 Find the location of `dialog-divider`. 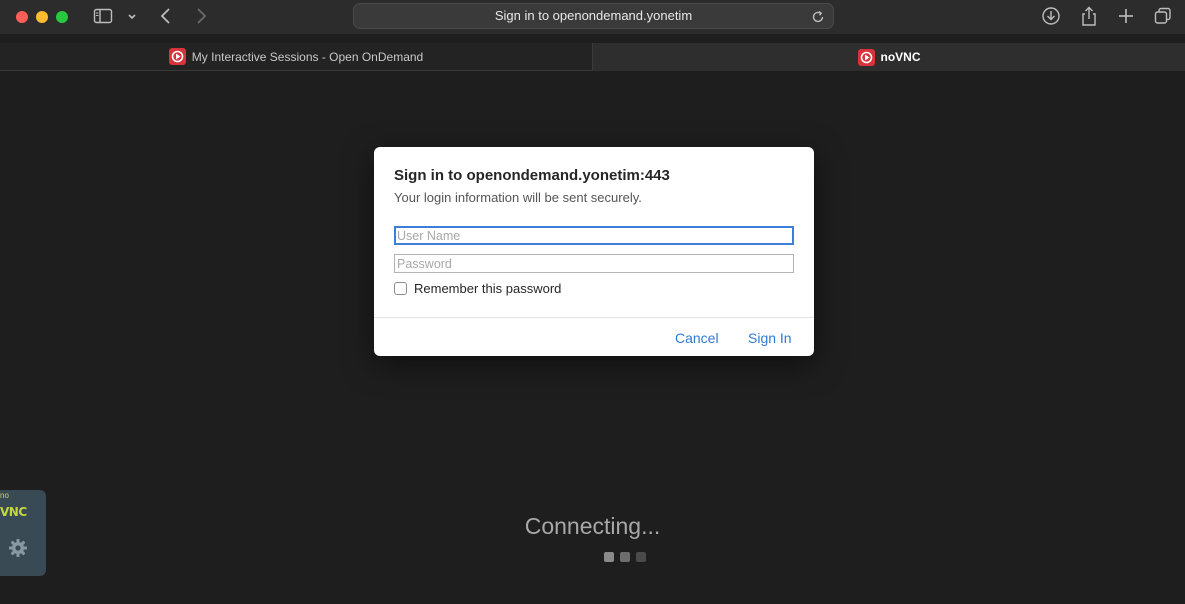

dialog-divider is located at coordinates (594, 317).